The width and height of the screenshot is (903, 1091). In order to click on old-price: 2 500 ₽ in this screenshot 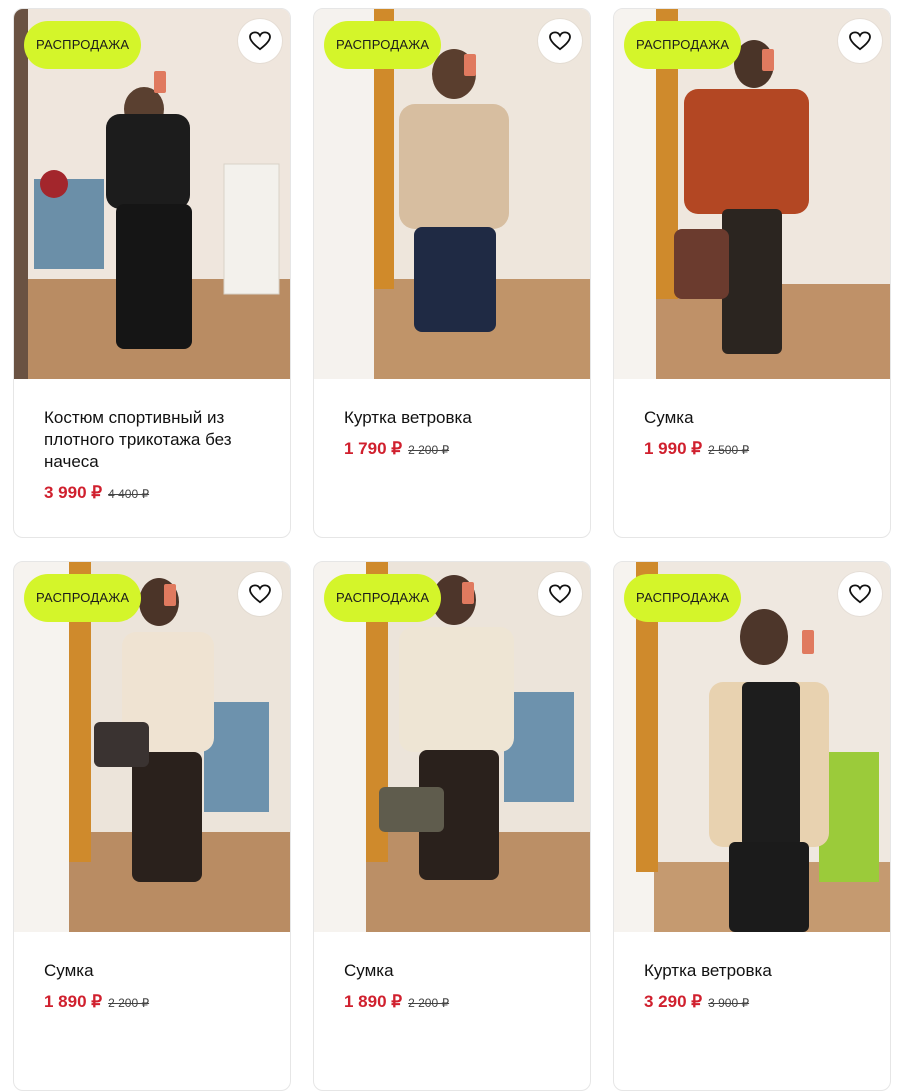, I will do `click(729, 450)`.